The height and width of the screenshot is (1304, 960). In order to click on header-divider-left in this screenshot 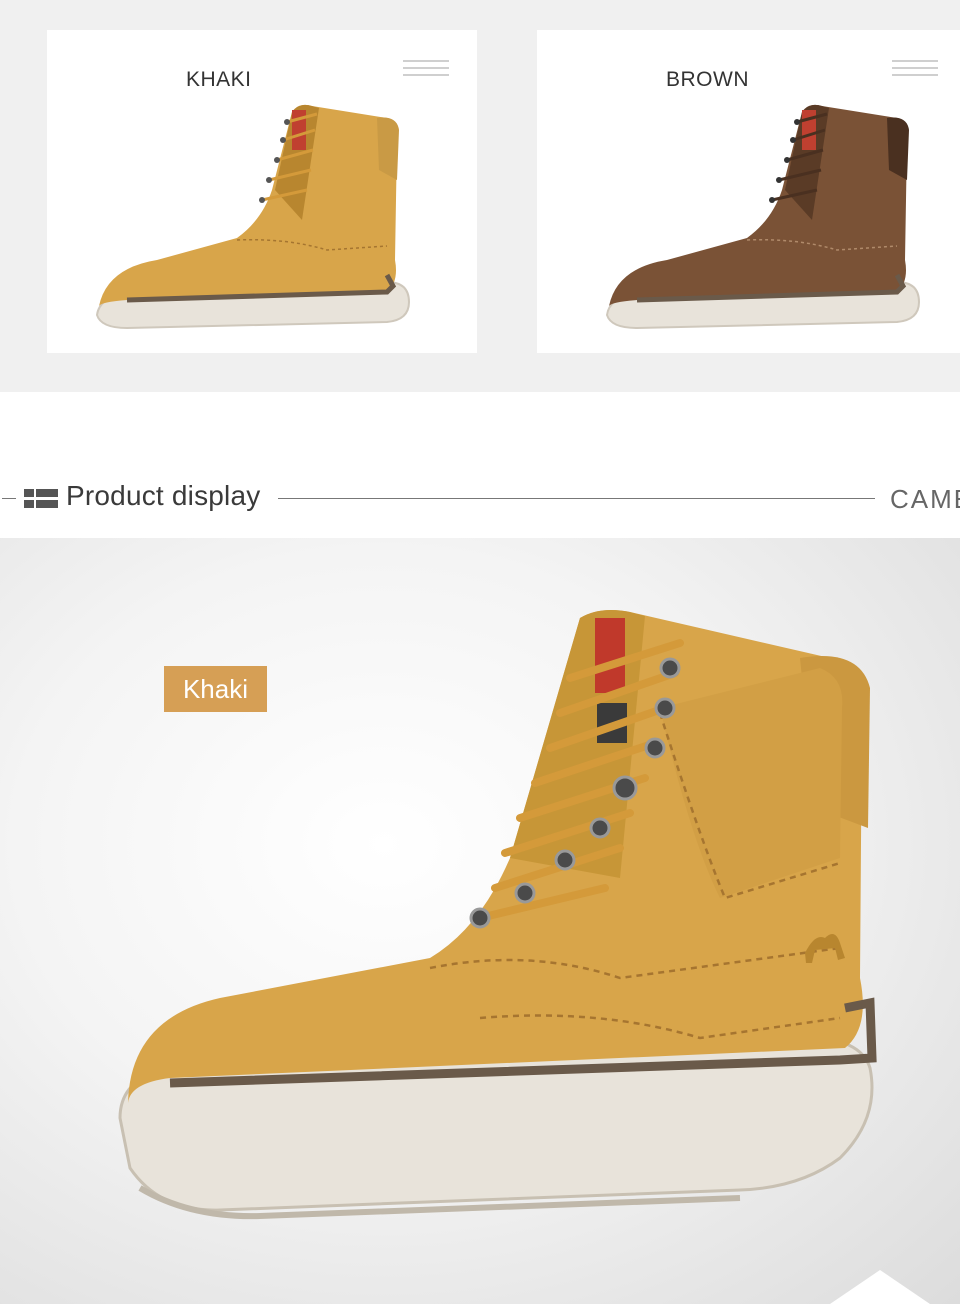, I will do `click(9, 498)`.